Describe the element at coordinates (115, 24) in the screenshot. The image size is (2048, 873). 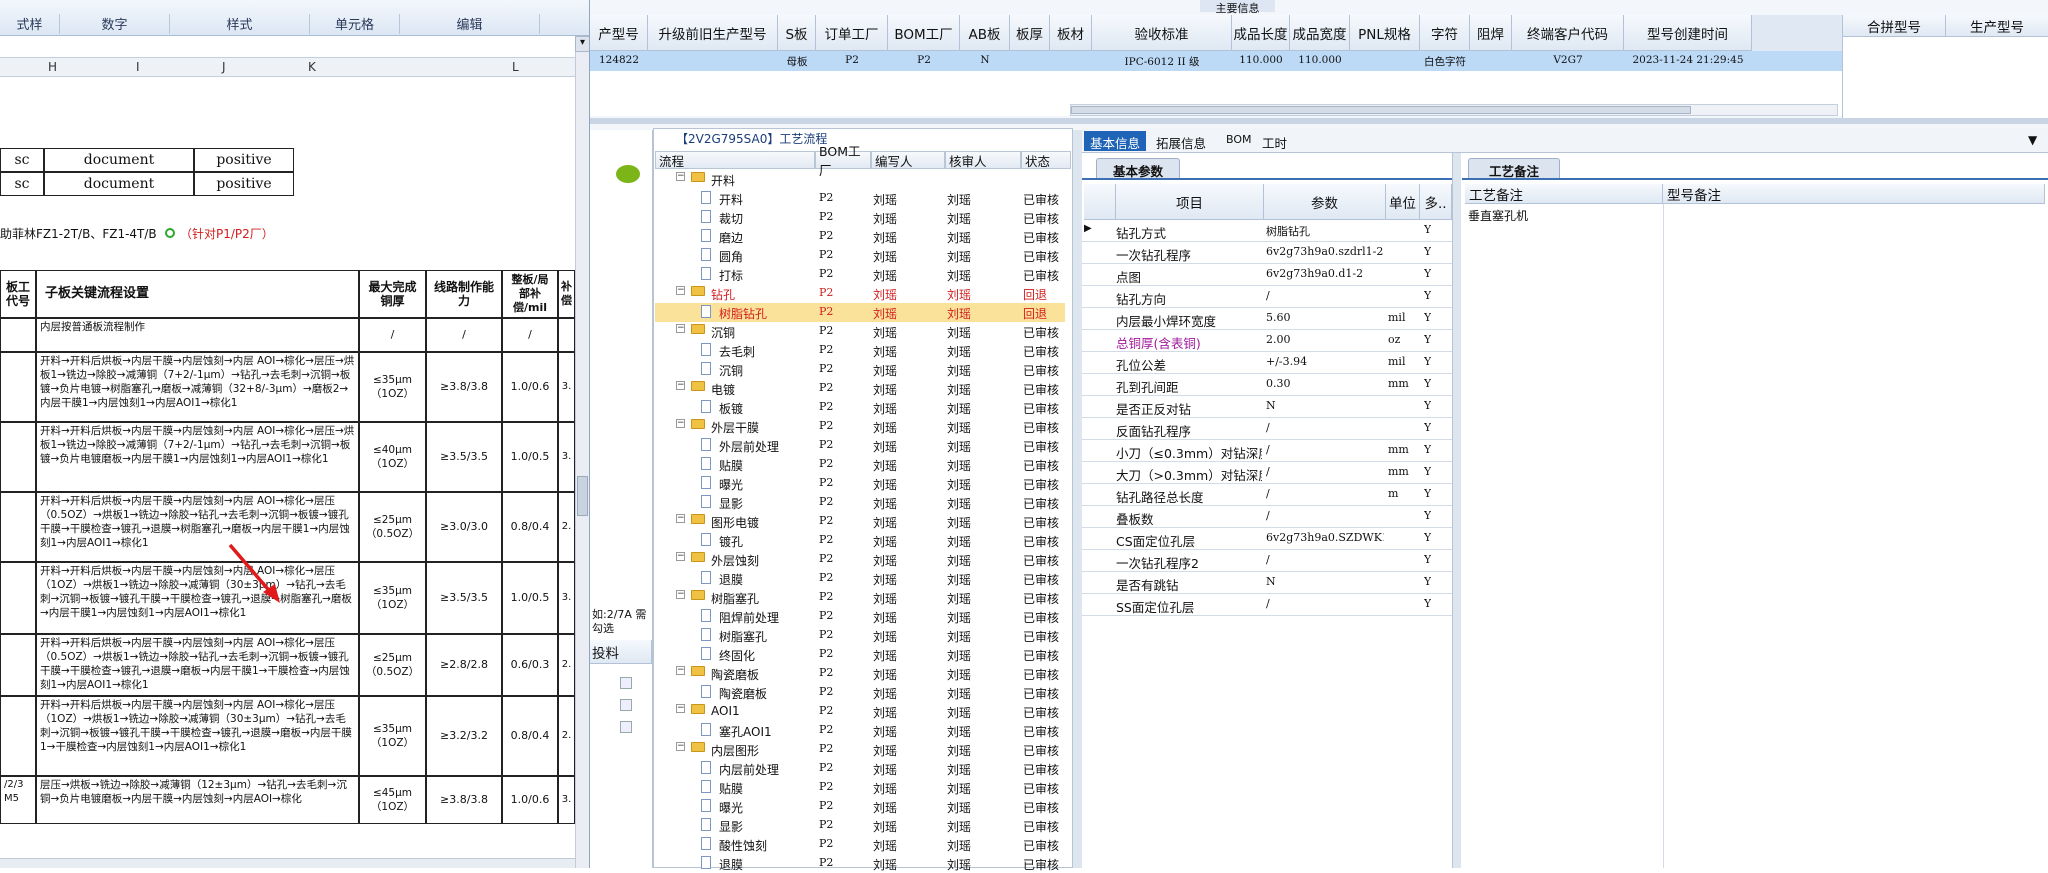
I see `ribbon-group-number: 数字` at that location.